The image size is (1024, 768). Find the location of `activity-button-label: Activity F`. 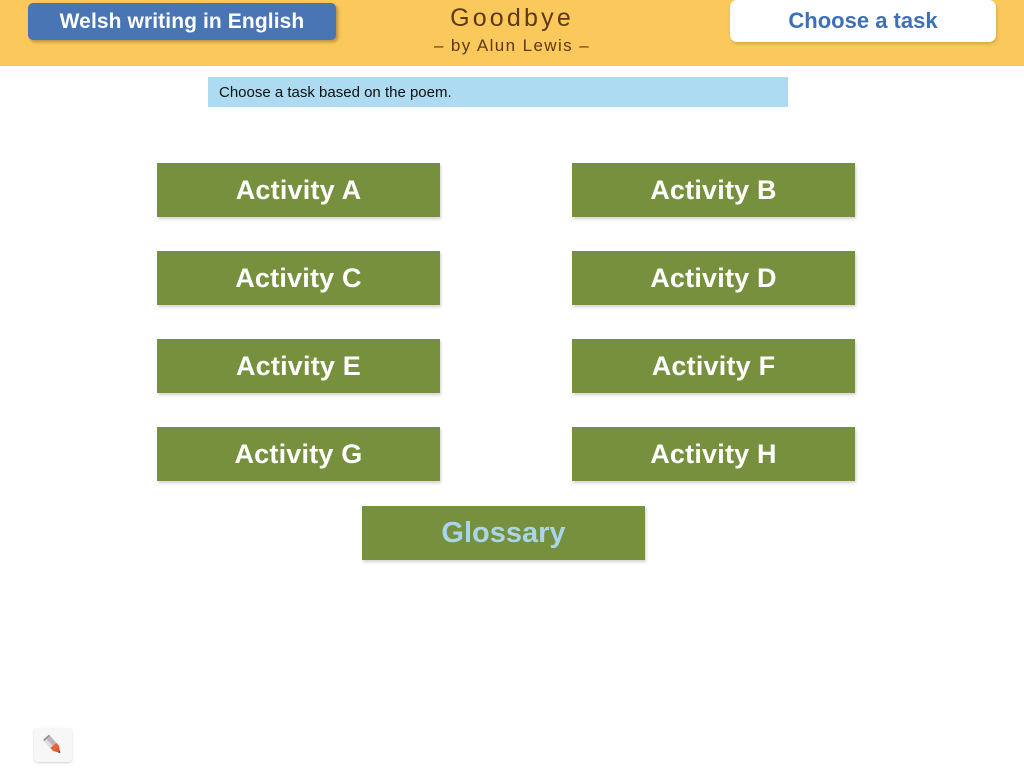

activity-button-label: Activity F is located at coordinates (713, 365).